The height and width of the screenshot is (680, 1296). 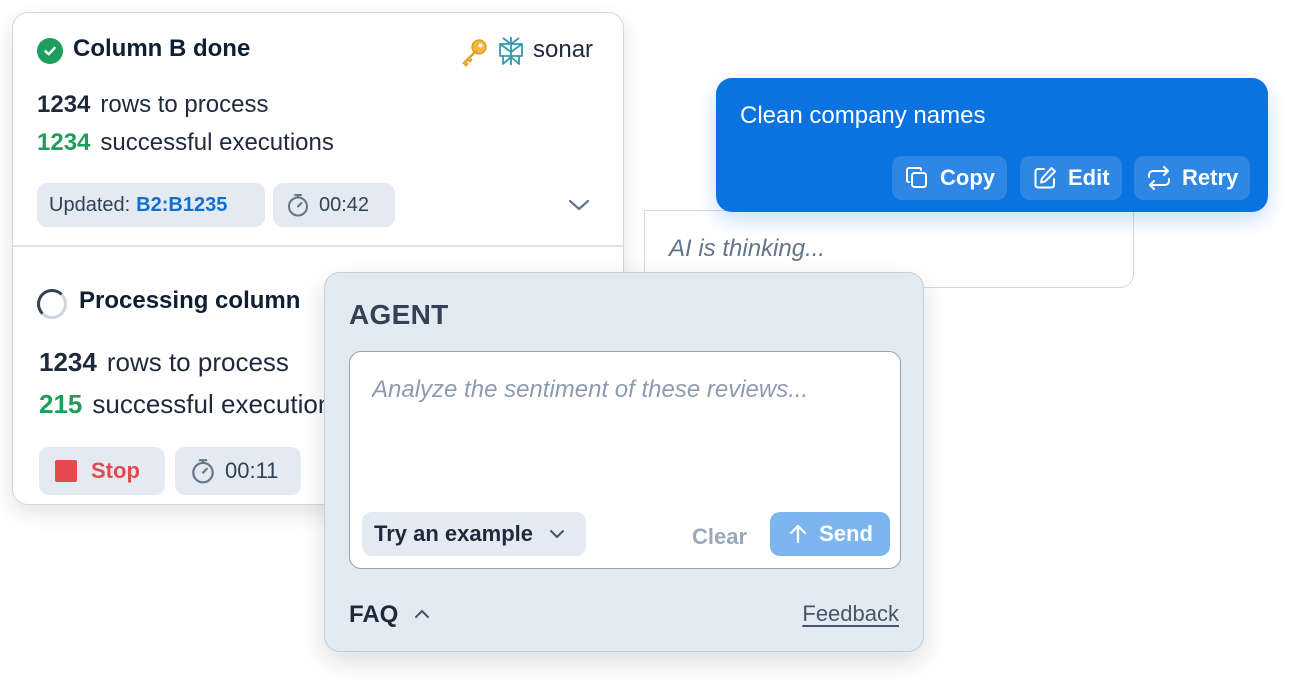 I want to click on elapsed-time-chip: 00:11, so click(x=238, y=471).